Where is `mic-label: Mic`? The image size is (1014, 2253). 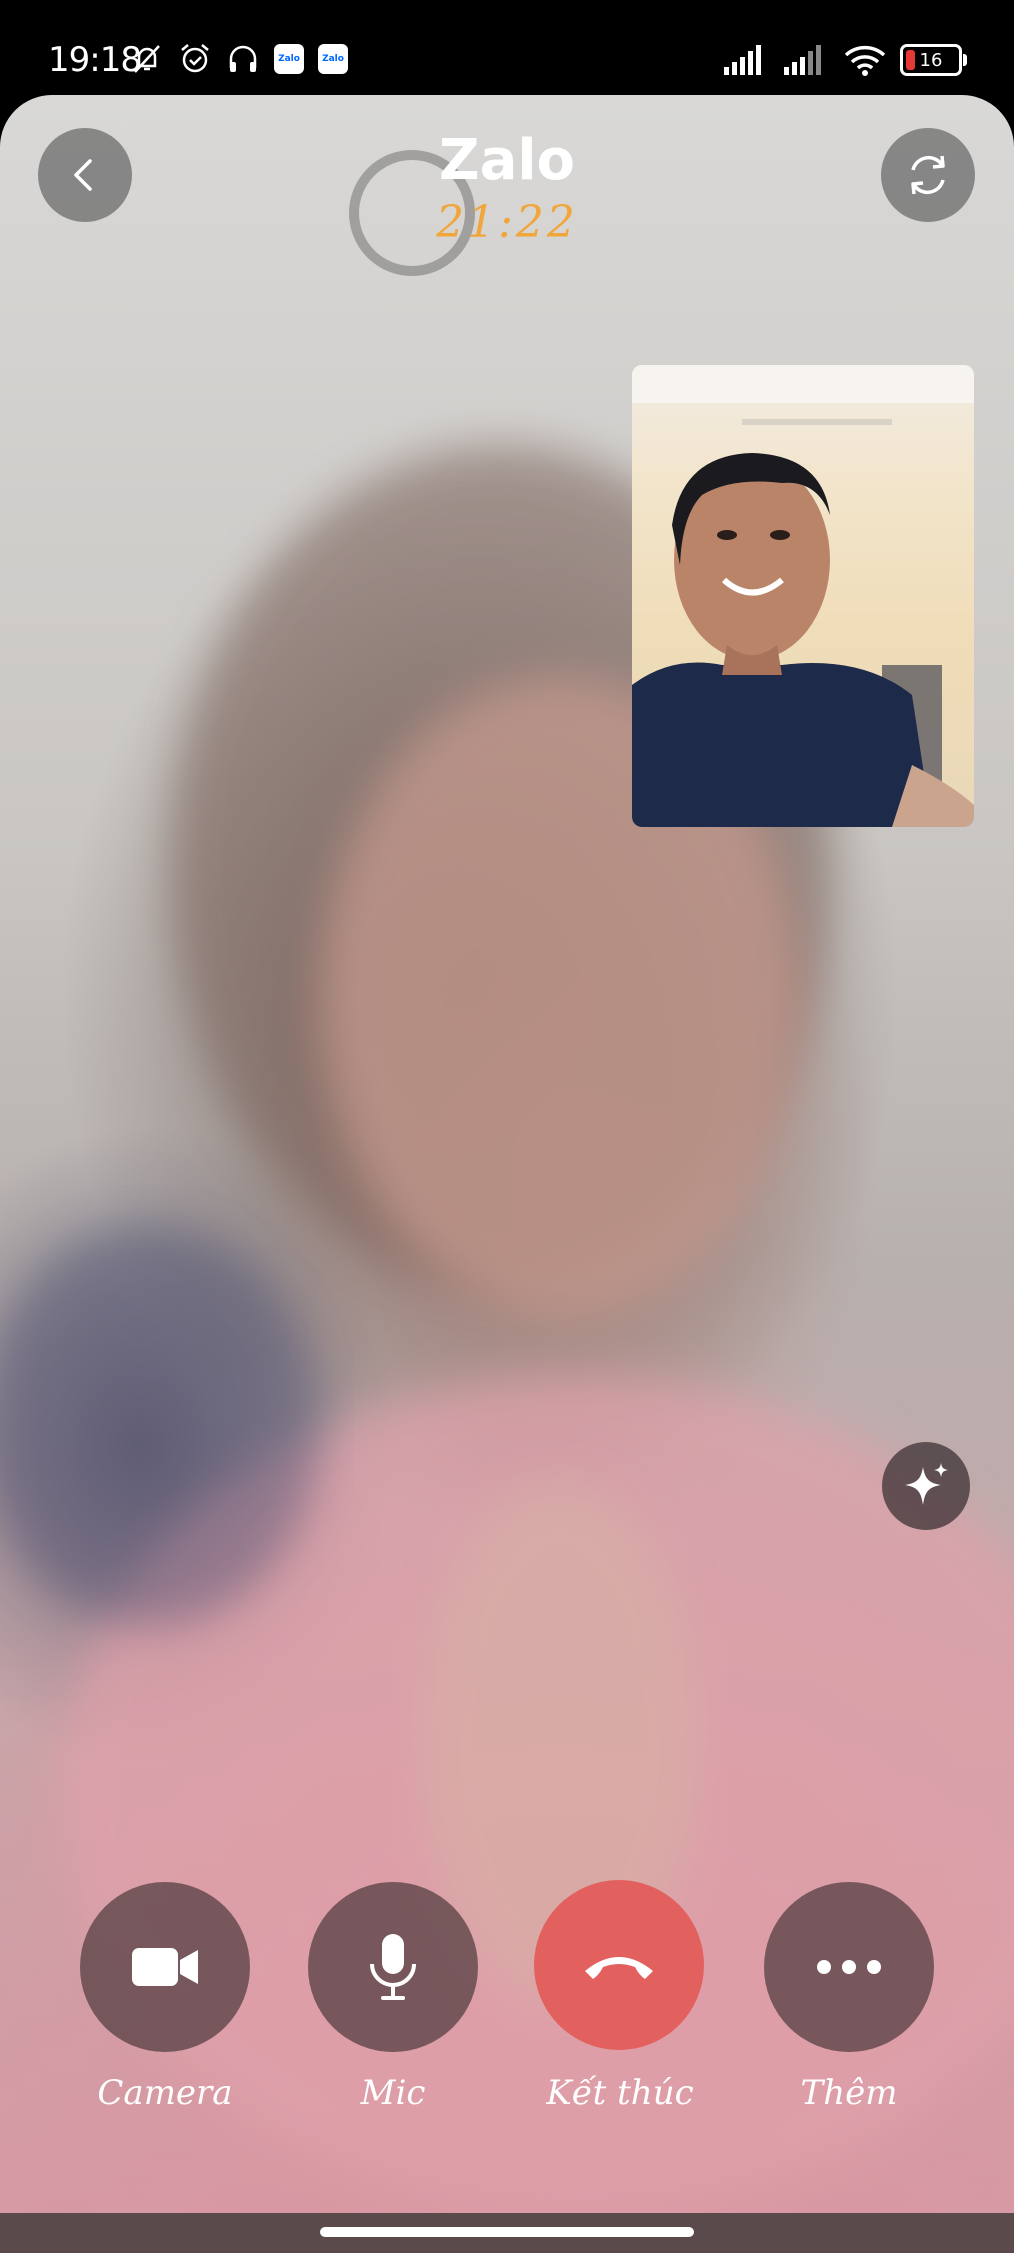 mic-label: Mic is located at coordinates (393, 2093).